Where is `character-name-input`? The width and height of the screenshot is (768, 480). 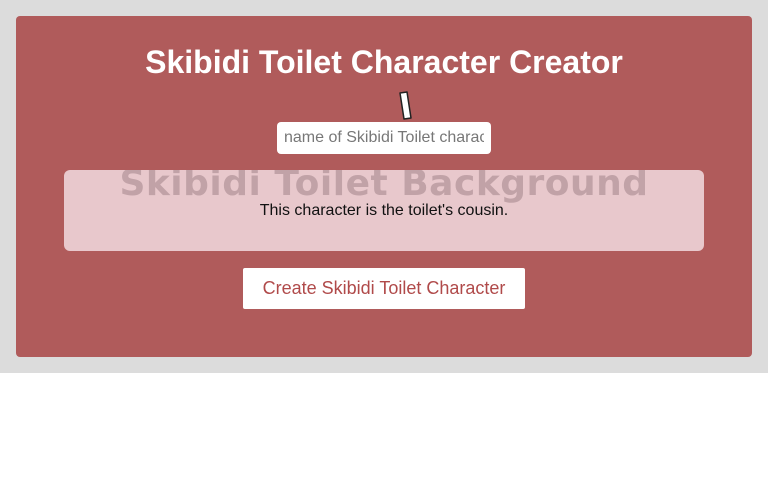
character-name-input is located at coordinates (384, 138).